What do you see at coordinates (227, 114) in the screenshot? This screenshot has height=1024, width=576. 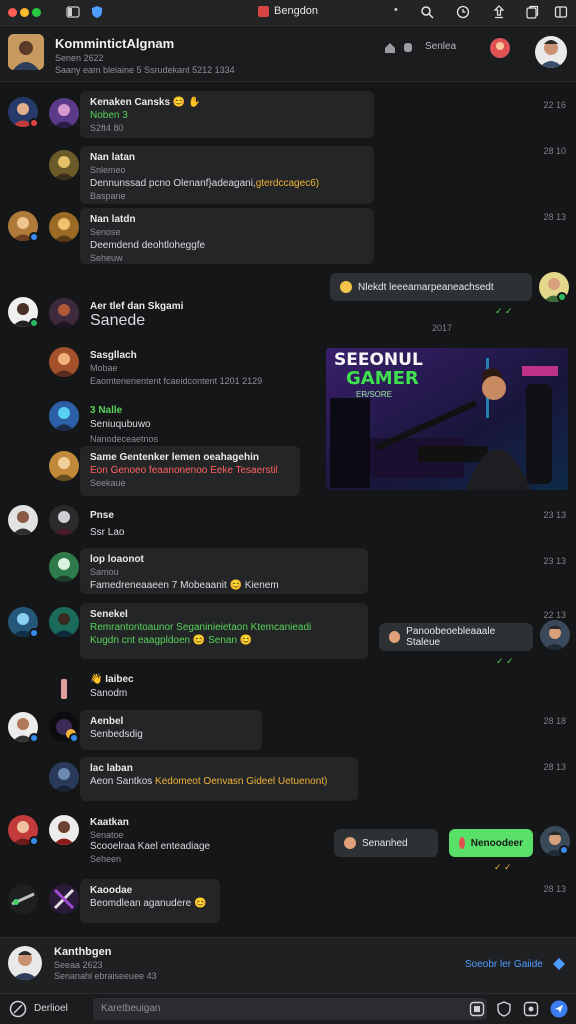 I see `message-bubble: Kenaken Cansks 😊 ✋ Noben 3 S2ft4 80` at bounding box center [227, 114].